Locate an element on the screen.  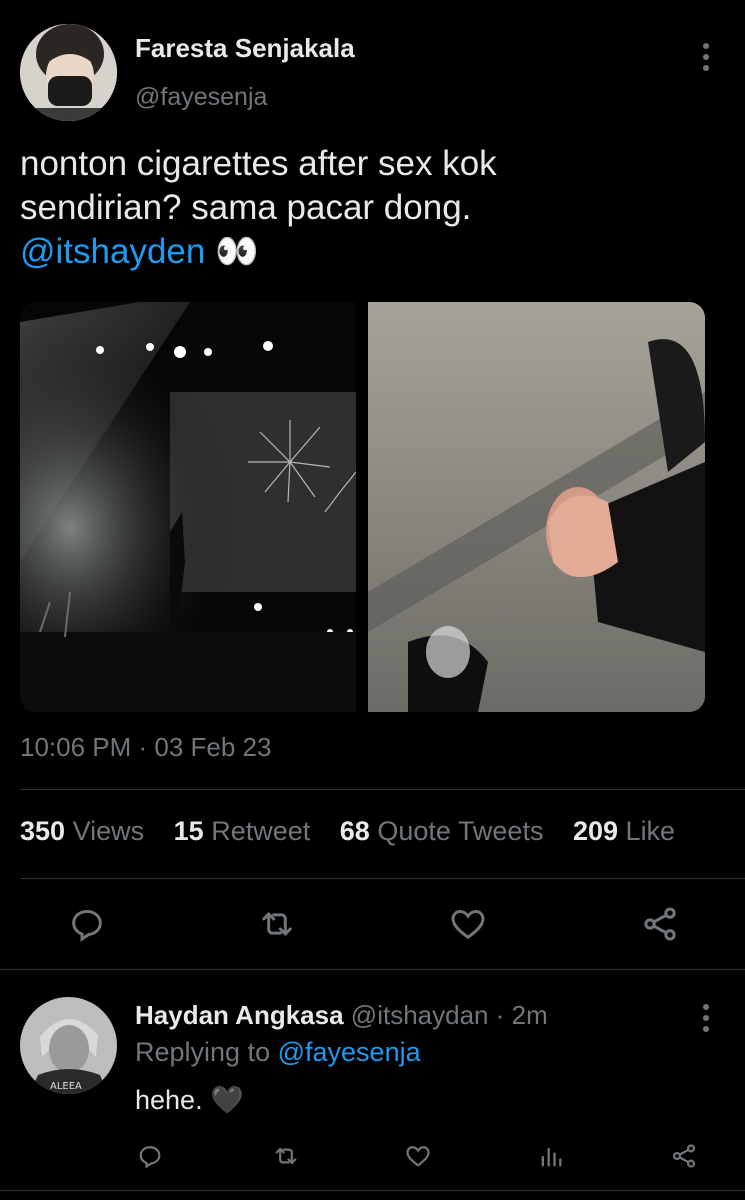
tweet-text-line-1: nonton cigarettes after sex kok is located at coordinates (258, 163).